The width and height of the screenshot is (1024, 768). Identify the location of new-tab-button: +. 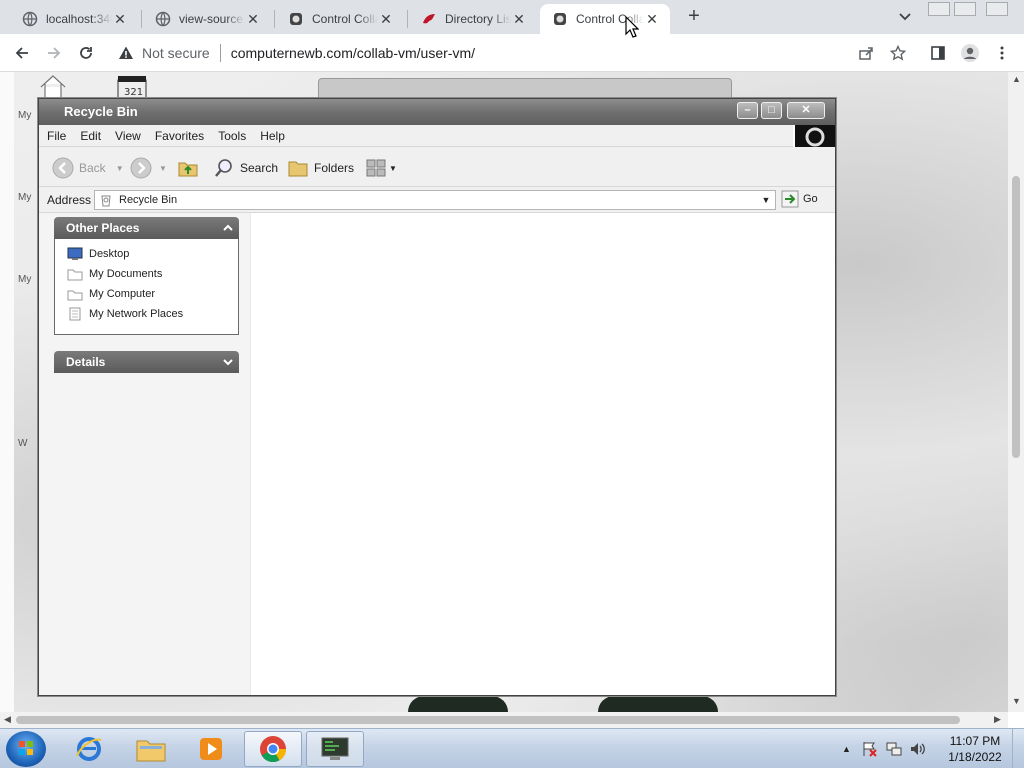
(694, 17).